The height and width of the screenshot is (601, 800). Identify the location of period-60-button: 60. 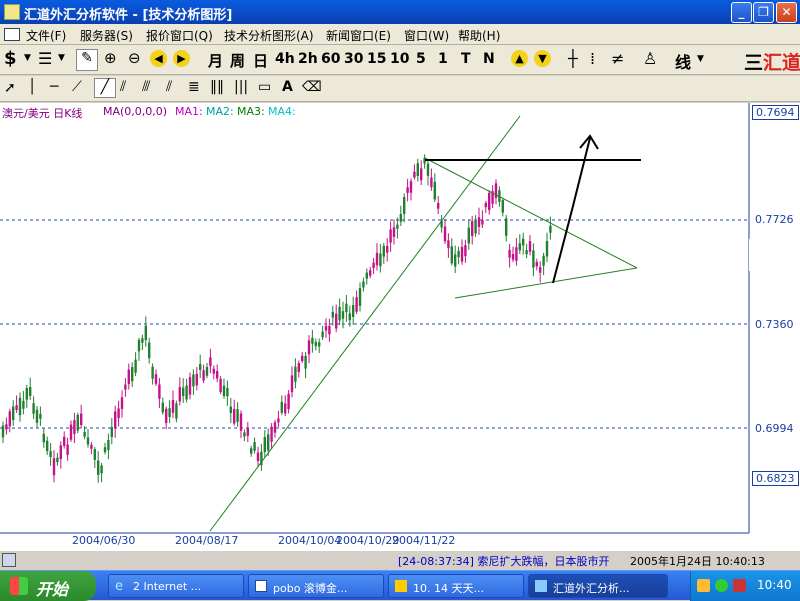
(330, 59).